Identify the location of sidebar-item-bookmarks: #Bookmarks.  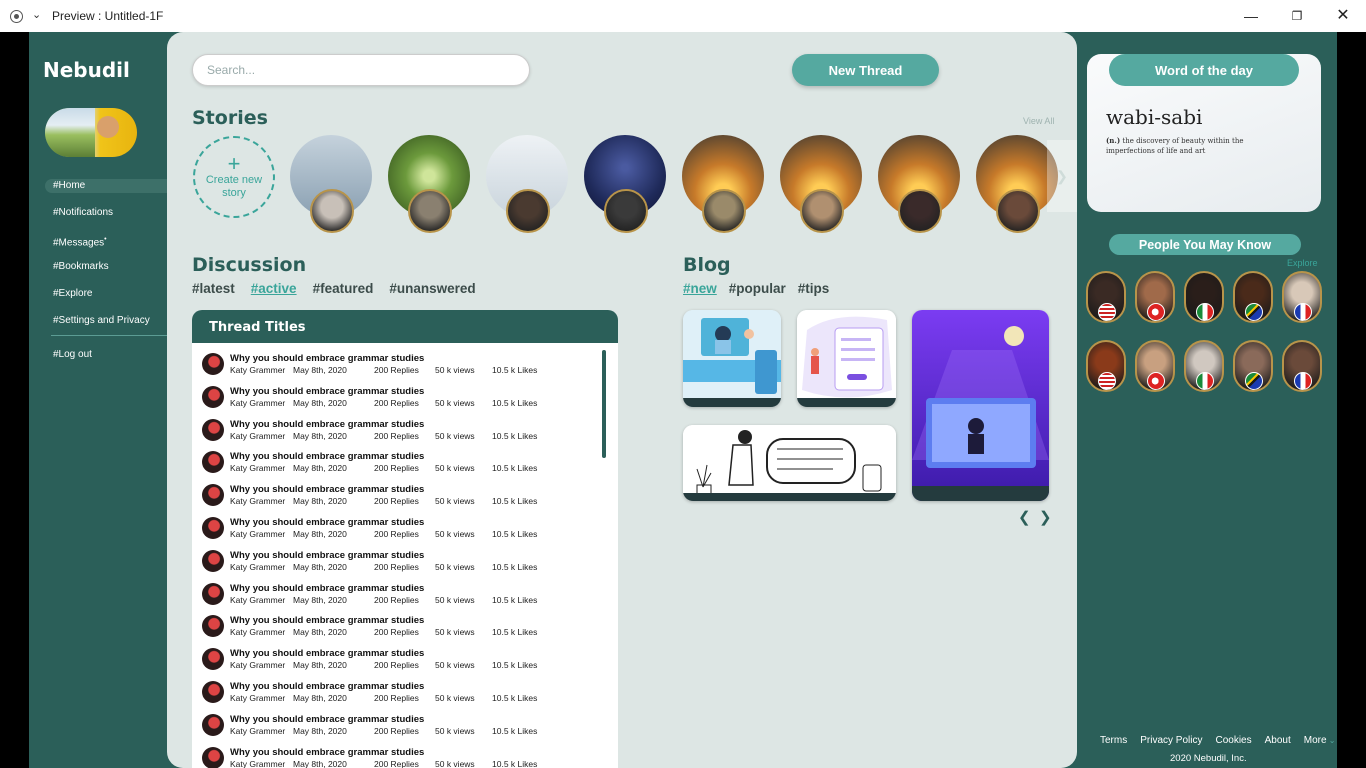
(106, 273).